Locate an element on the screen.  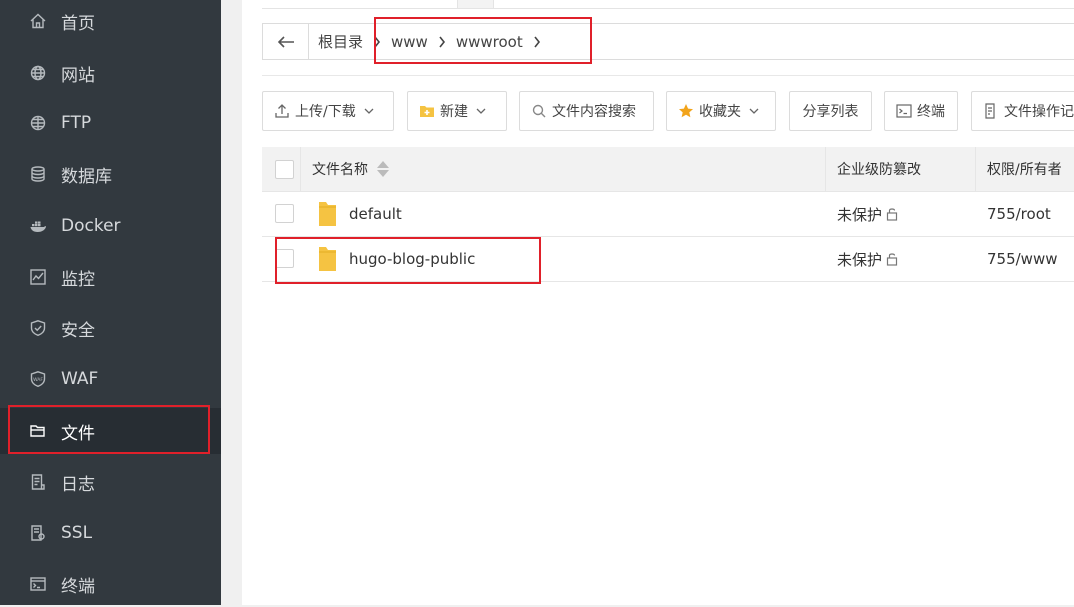
file-name-cell: default is located at coordinates (359, 214).